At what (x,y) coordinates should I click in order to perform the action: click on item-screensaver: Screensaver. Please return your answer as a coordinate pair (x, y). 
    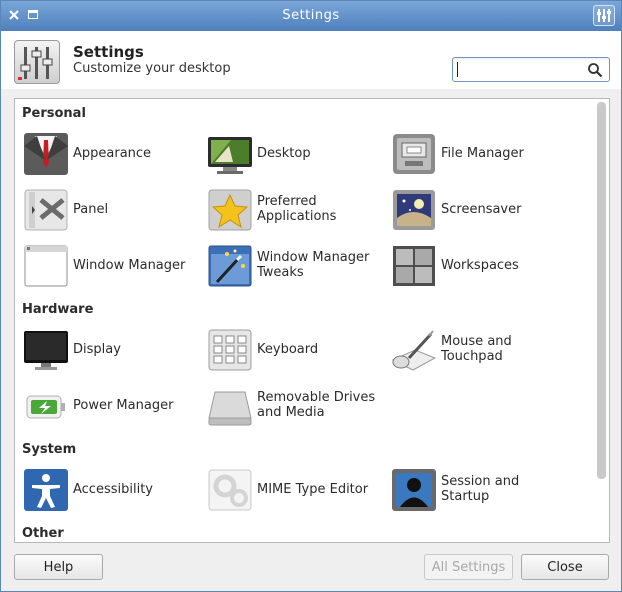
    Looking at the image, I should click on (481, 209).